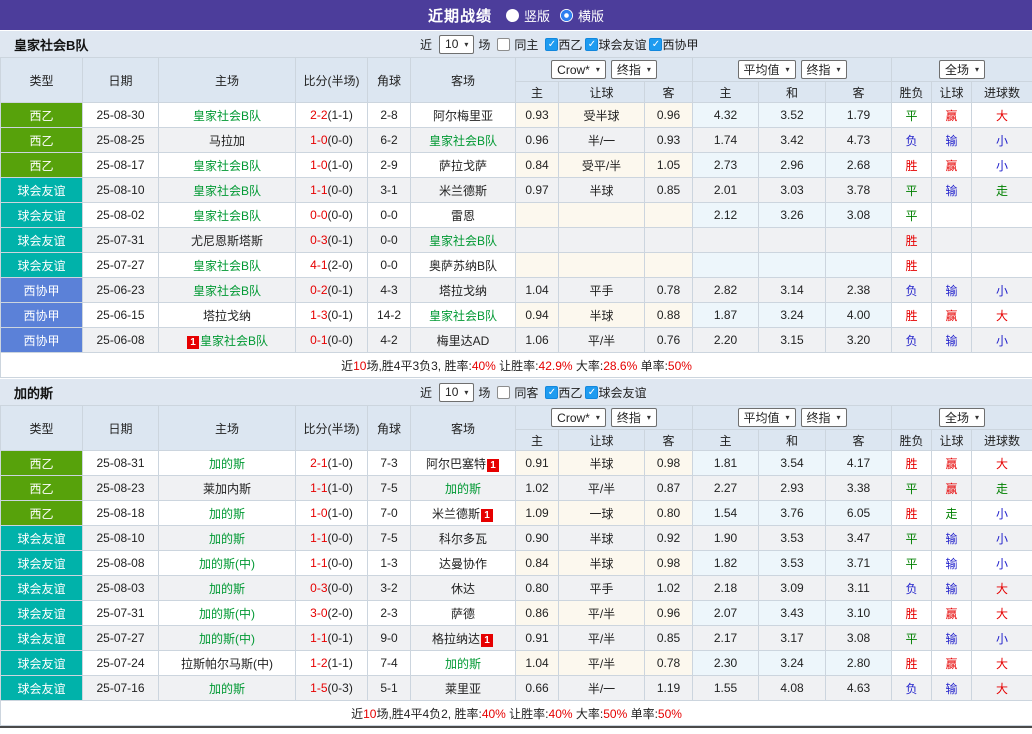 This screenshot has height=734, width=1032. What do you see at coordinates (951, 315) in the screenshot?
I see `result-text: 赢` at bounding box center [951, 315].